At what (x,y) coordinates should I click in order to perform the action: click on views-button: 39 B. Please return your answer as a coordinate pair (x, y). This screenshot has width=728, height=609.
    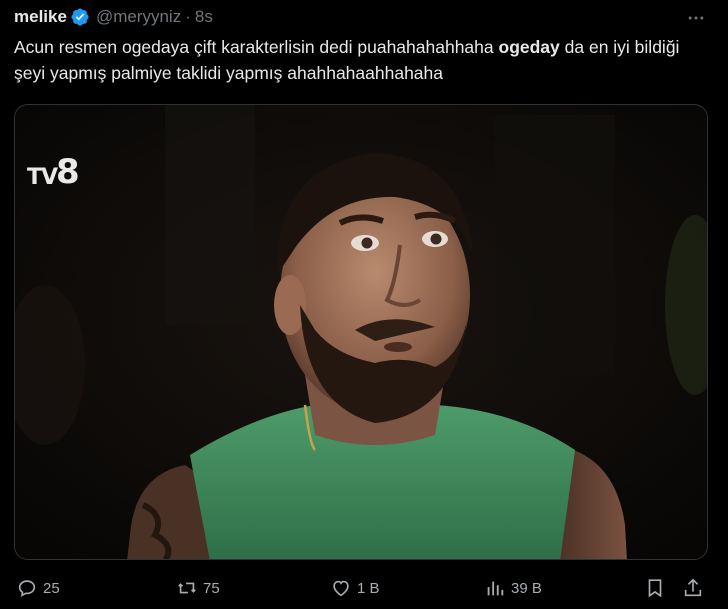
    Looking at the image, I should click on (513, 588).